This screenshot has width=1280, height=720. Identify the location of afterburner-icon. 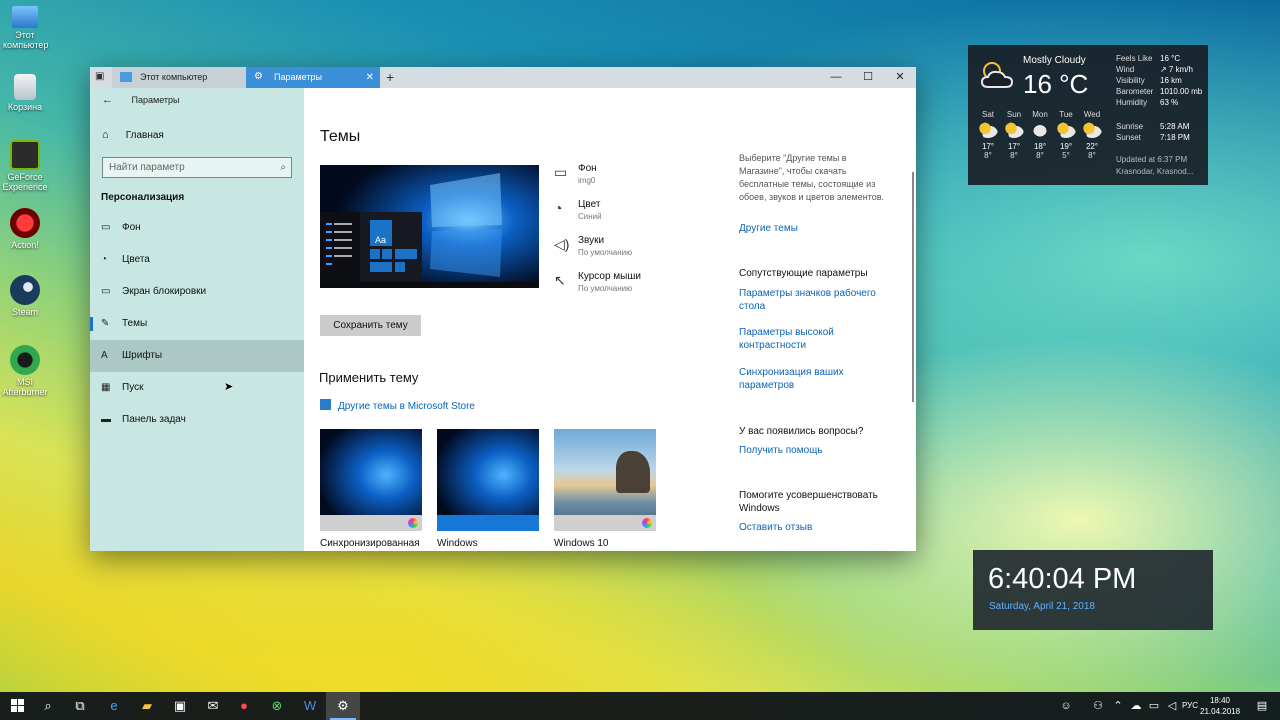
(25, 360).